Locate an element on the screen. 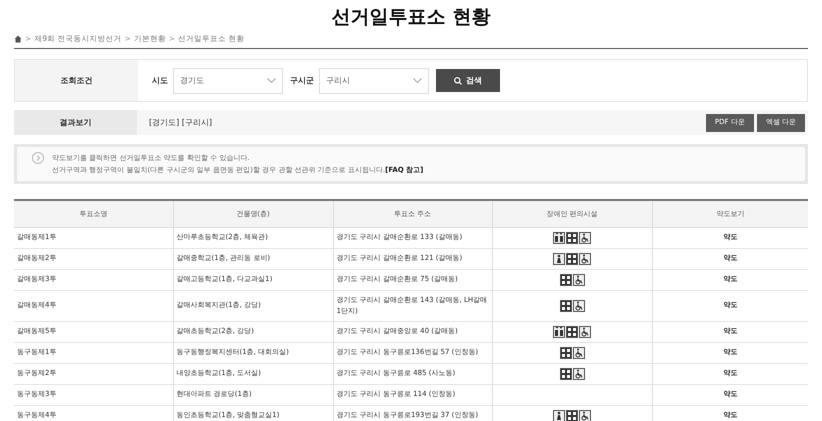 The image size is (822, 421). field-label: 구시군 is located at coordinates (302, 80).